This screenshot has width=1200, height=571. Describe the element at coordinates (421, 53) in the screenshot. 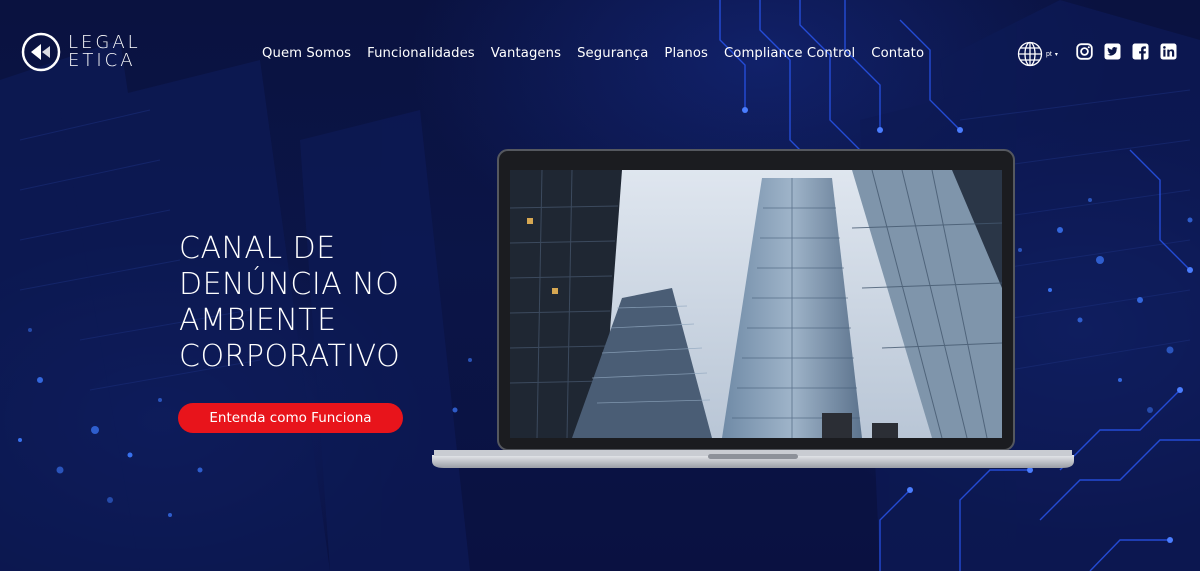

I see `nav-item-funcionalidades: Funcionalidades` at that location.